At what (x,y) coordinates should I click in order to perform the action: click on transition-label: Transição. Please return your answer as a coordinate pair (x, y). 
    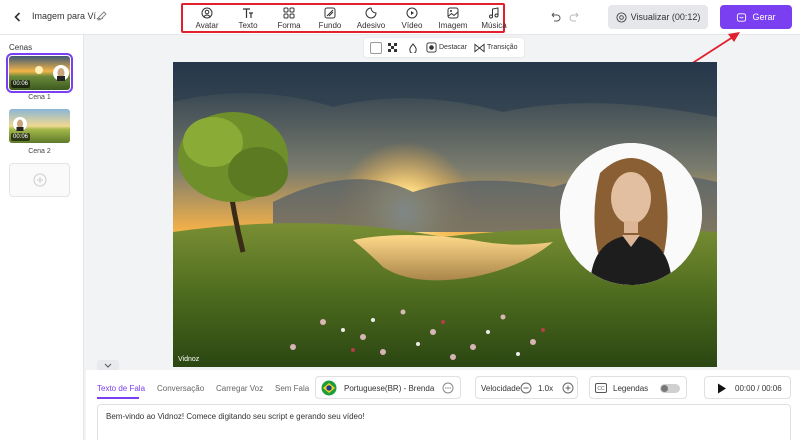
    Looking at the image, I should click on (502, 47).